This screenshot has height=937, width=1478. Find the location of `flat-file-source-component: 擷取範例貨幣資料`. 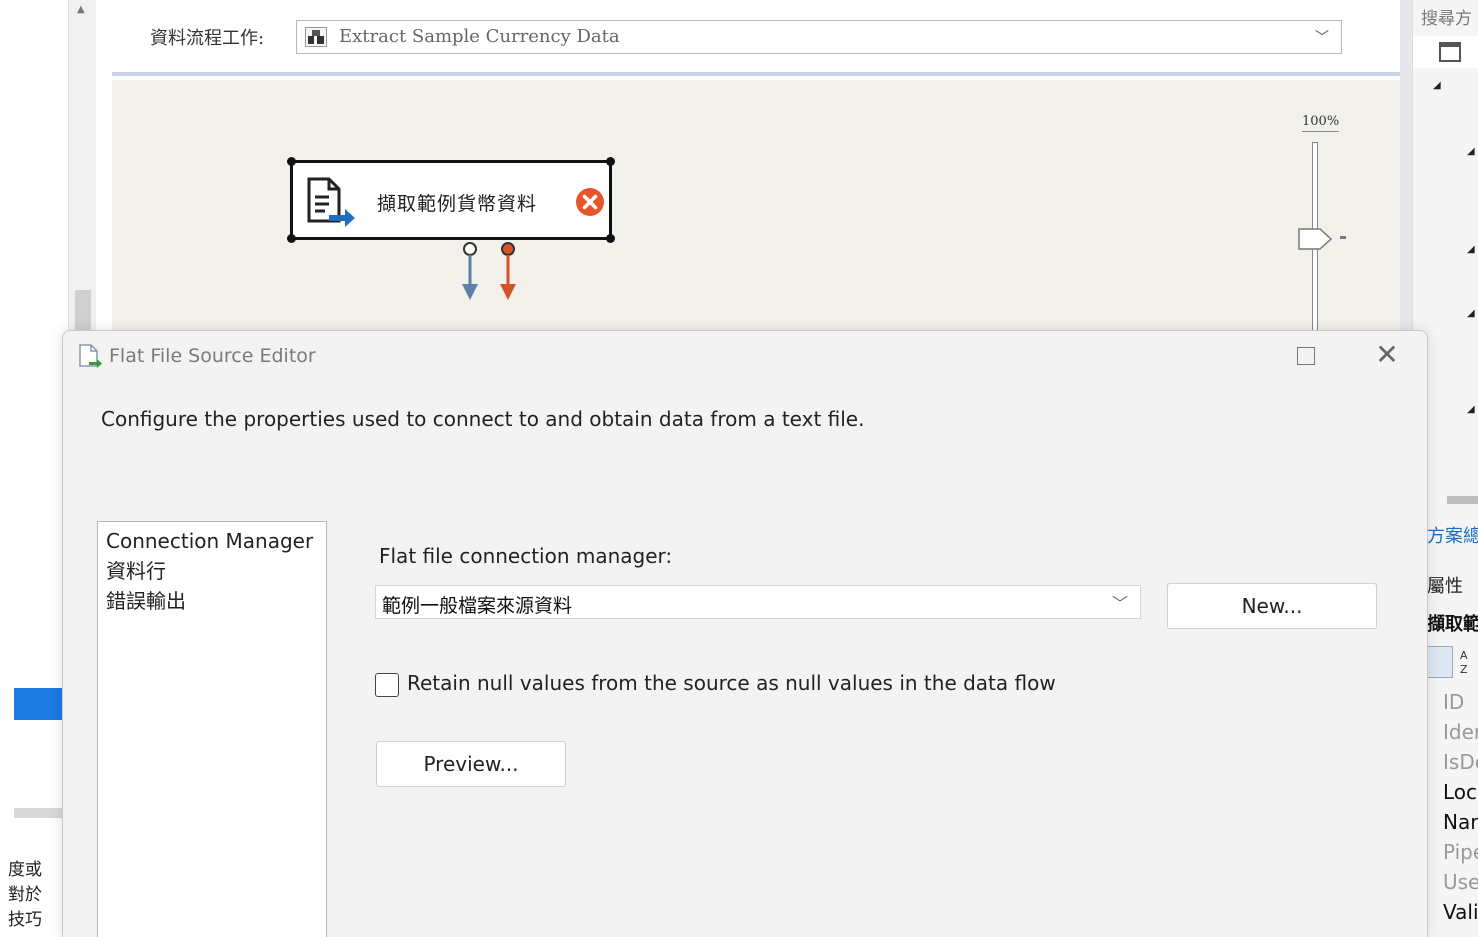

flat-file-source-component: 擷取範例貨幣資料 is located at coordinates (451, 200).